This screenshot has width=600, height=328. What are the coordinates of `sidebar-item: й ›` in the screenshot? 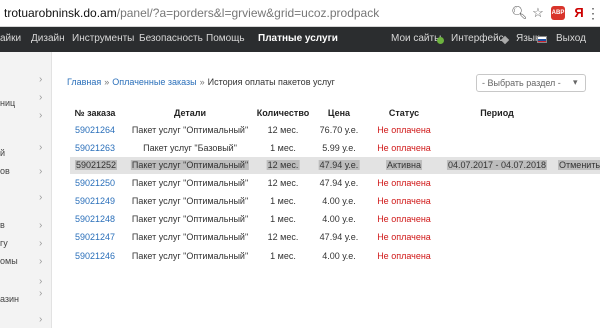 It's located at (26, 152).